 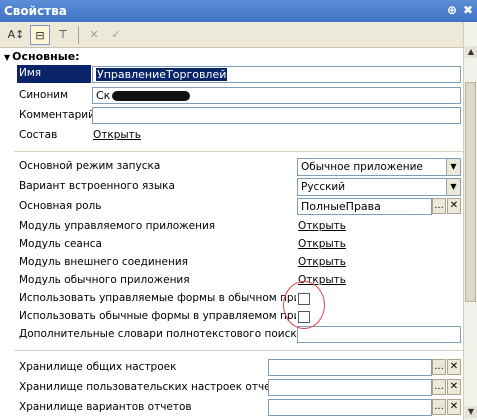 What do you see at coordinates (362, 167) in the screenshot?
I see `launch-mode-value: Обычное приложение` at bounding box center [362, 167].